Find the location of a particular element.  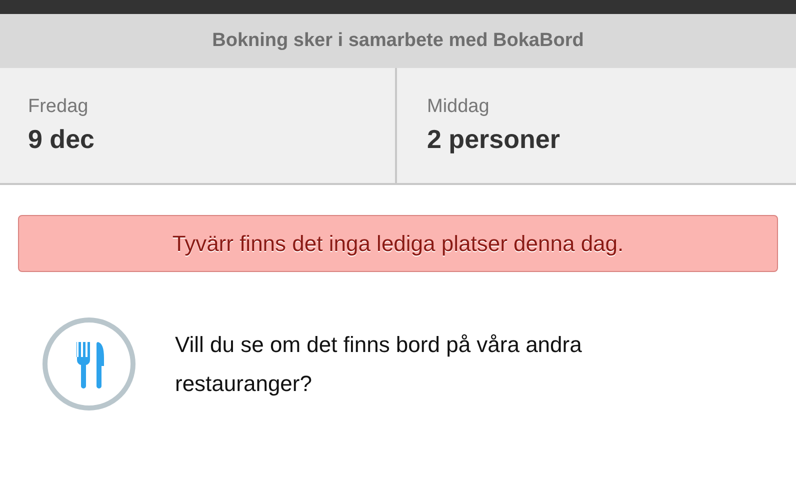

banner-text: Bokning sker i samarbete med BokaBord is located at coordinates (398, 41).